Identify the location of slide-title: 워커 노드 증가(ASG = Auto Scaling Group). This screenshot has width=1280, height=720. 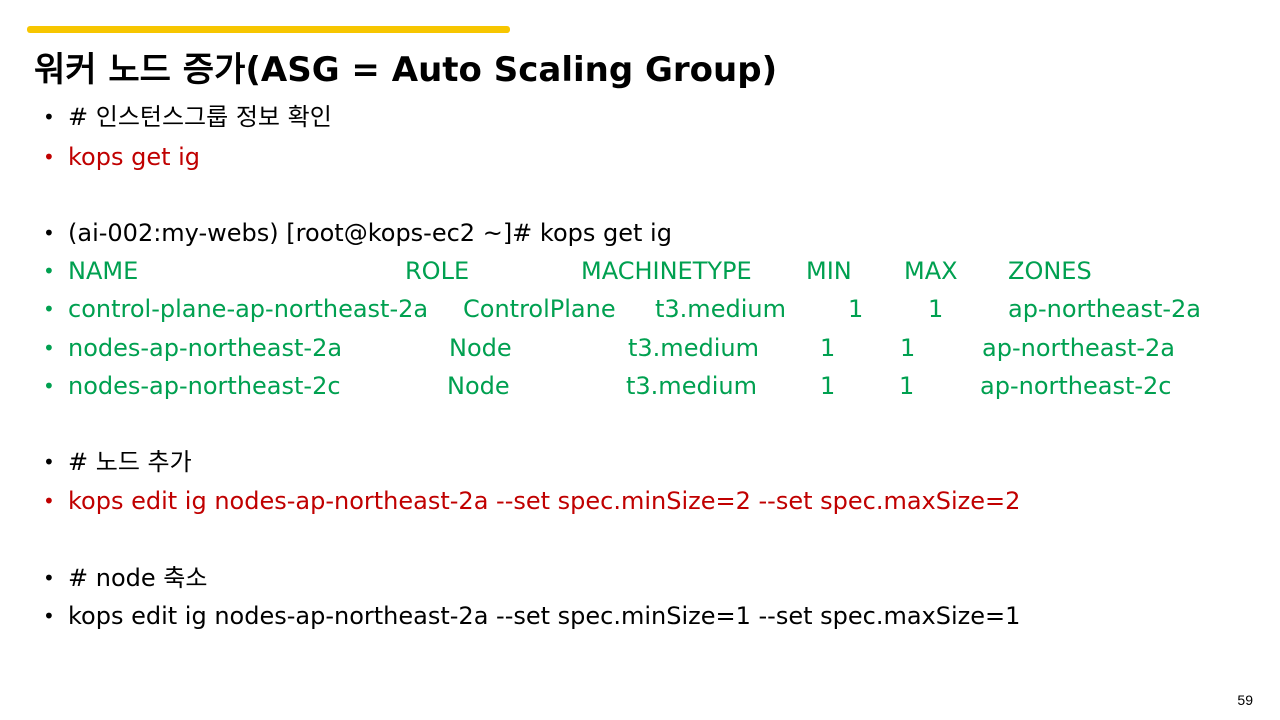
(406, 70).